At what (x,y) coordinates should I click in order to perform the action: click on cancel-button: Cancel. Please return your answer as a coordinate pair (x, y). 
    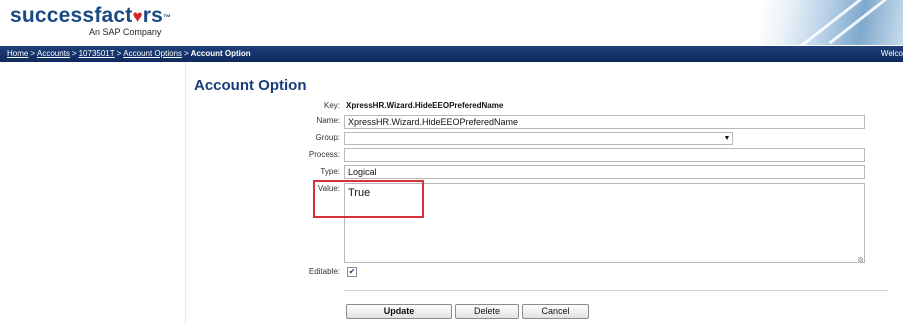
    Looking at the image, I should click on (555, 311).